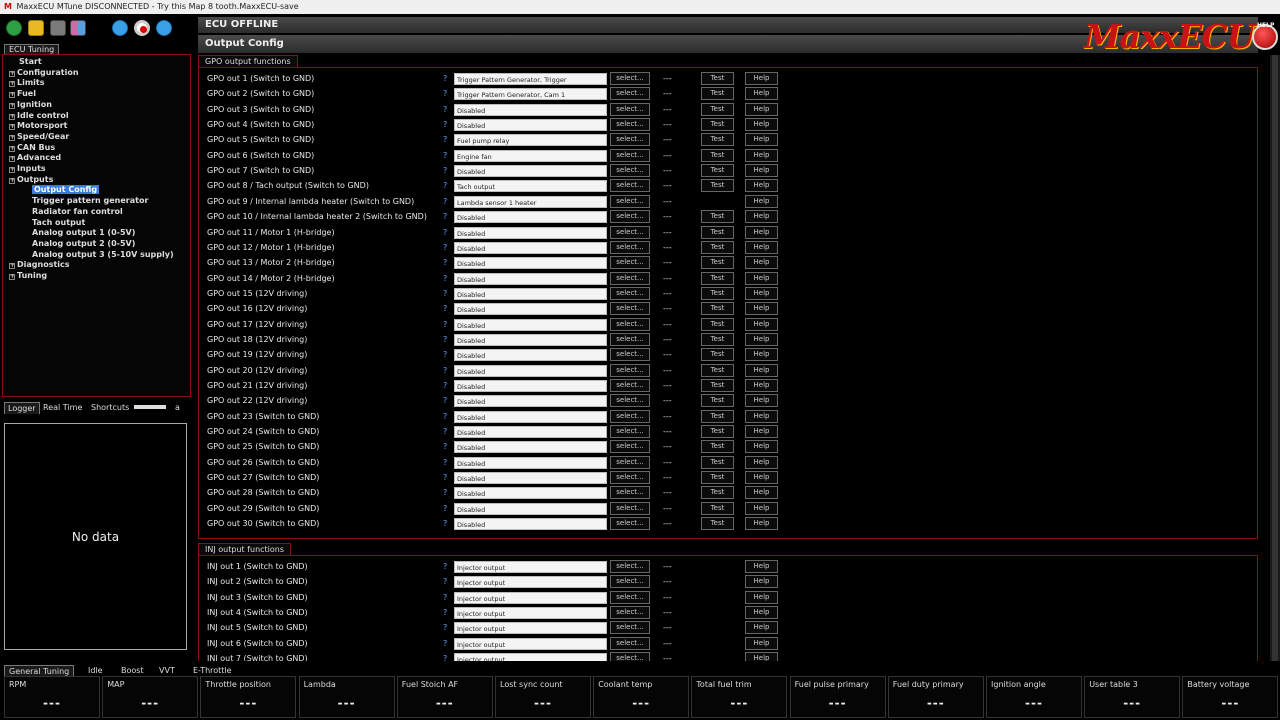 The image size is (1280, 720). Describe the element at coordinates (77, 212) in the screenshot. I see `tree-item: Radiator fan control` at that location.